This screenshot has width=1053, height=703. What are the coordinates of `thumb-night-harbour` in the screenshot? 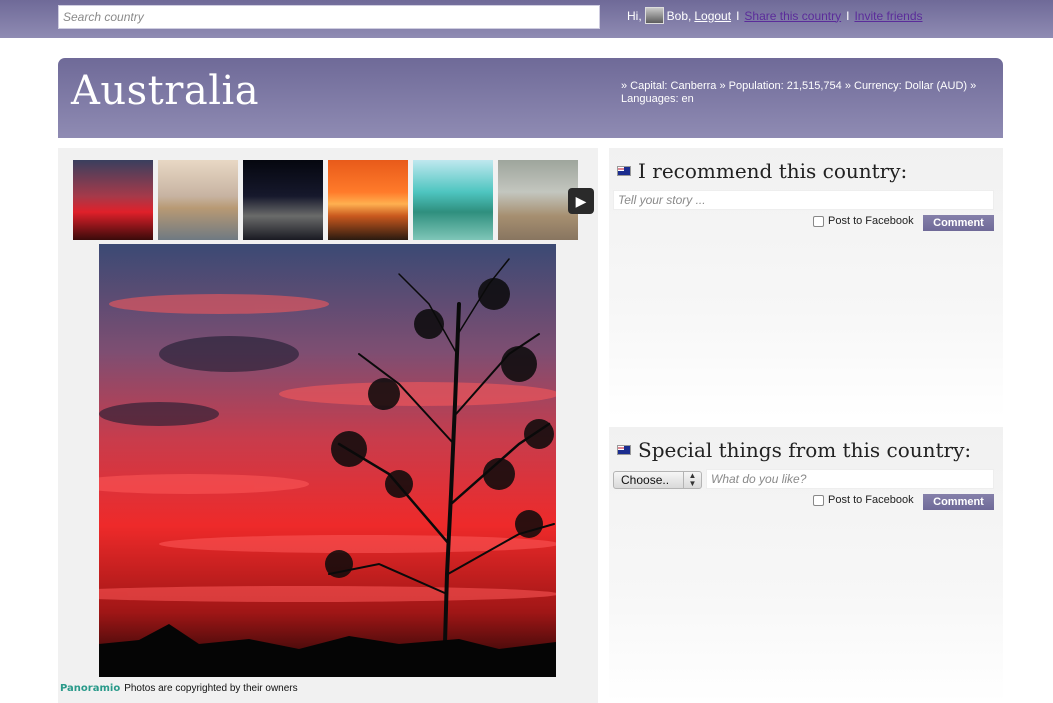 It's located at (283, 200).